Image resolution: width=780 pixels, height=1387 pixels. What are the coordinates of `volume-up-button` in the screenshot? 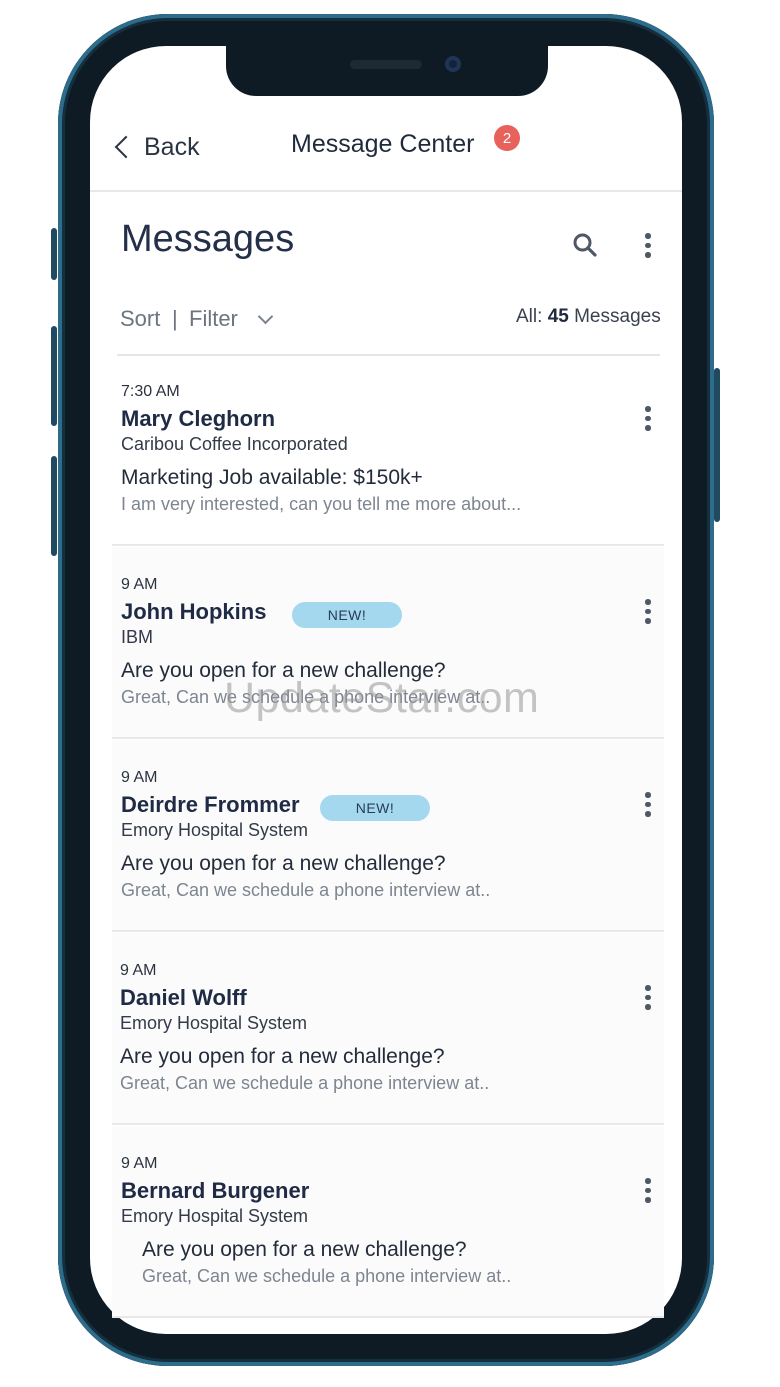 It's located at (54, 376).